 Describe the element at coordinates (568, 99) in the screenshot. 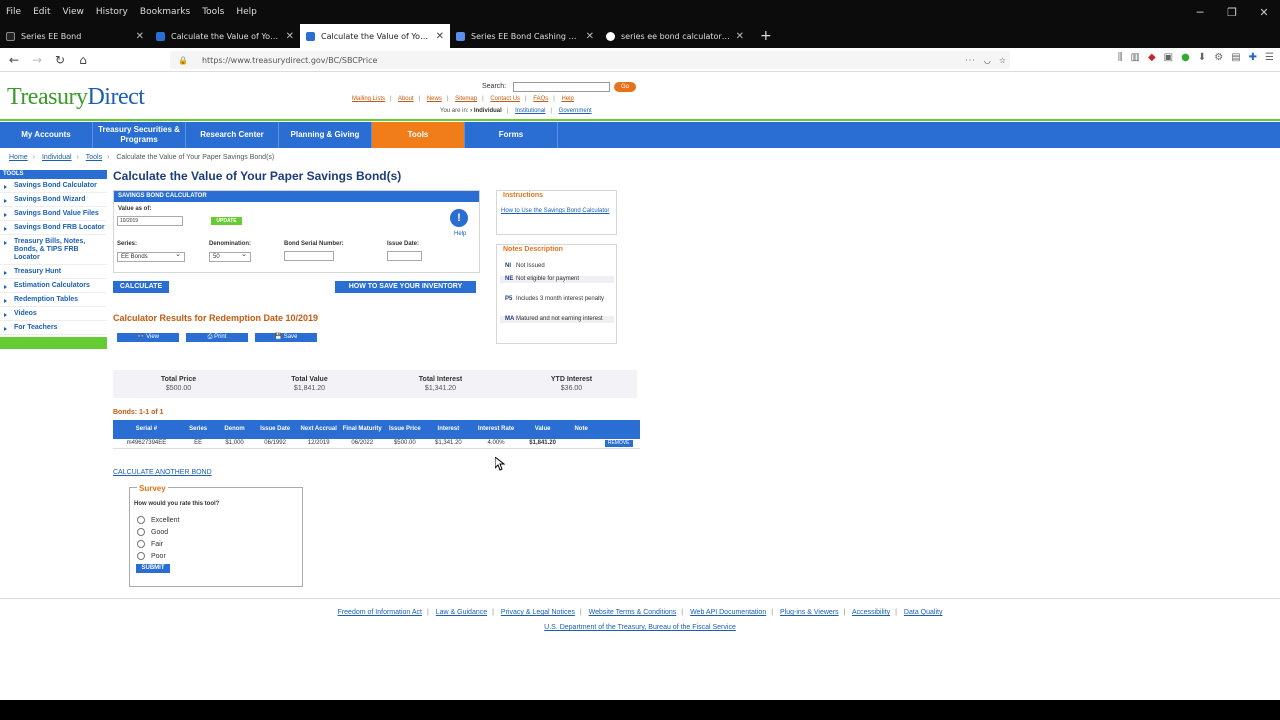

I see `help-link: Help` at that location.